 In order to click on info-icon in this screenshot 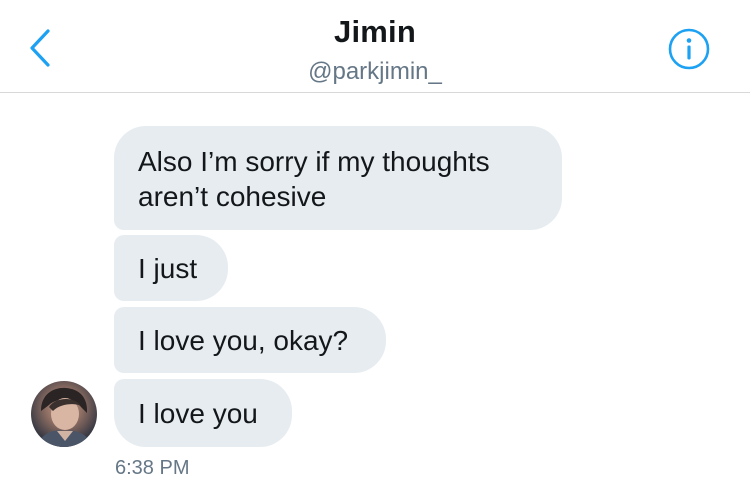, I will do `click(689, 49)`.